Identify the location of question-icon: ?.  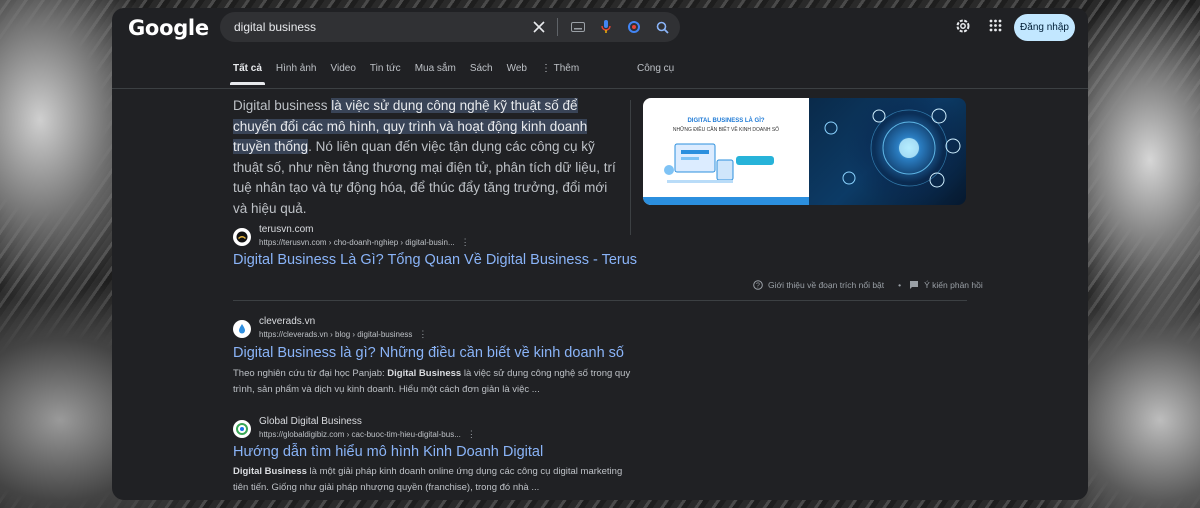
(758, 285).